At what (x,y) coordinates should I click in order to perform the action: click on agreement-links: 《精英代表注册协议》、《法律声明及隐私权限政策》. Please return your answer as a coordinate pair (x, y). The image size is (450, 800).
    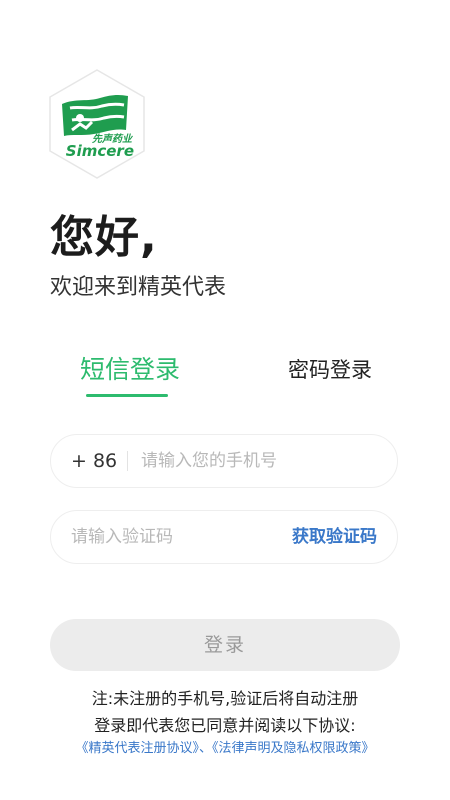
    Looking at the image, I should click on (225, 749).